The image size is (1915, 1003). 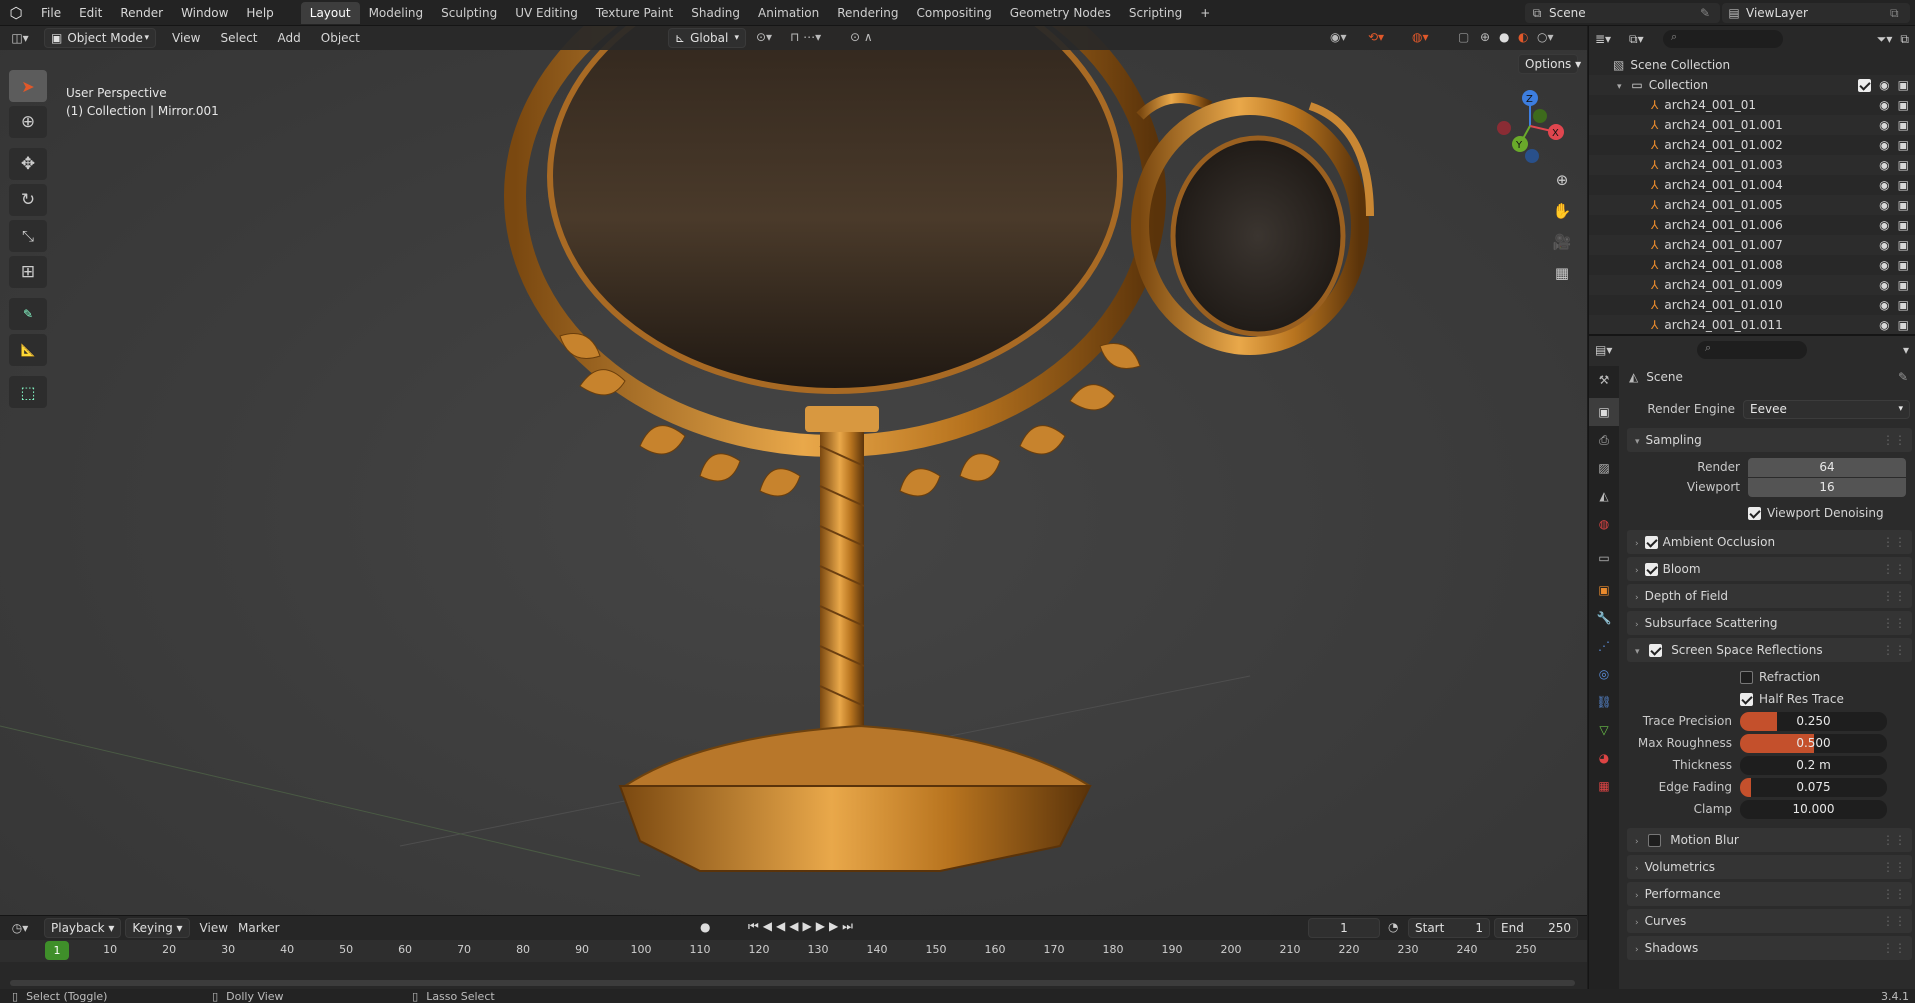 What do you see at coordinates (1769, 840) in the screenshot?
I see `motion-blur-panel-header: › Motion Blur ⋮⋮` at bounding box center [1769, 840].